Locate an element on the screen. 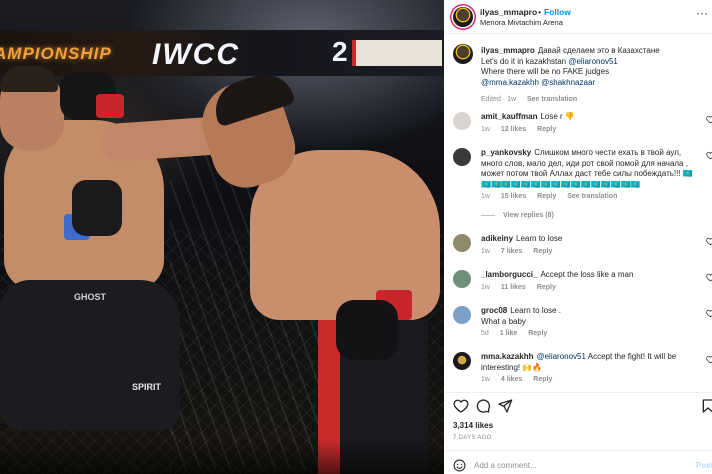 This screenshot has width=712, height=474. comment-likes: 15 likes is located at coordinates (513, 196).